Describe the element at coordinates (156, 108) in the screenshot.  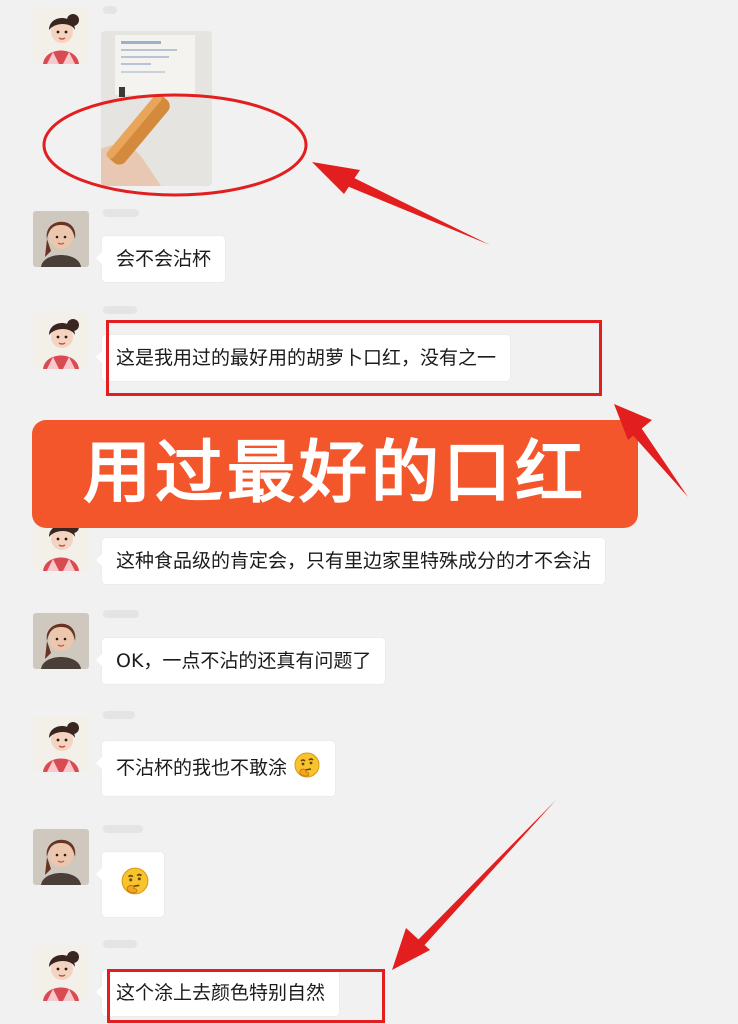
I see `message-image-lipstick` at that location.